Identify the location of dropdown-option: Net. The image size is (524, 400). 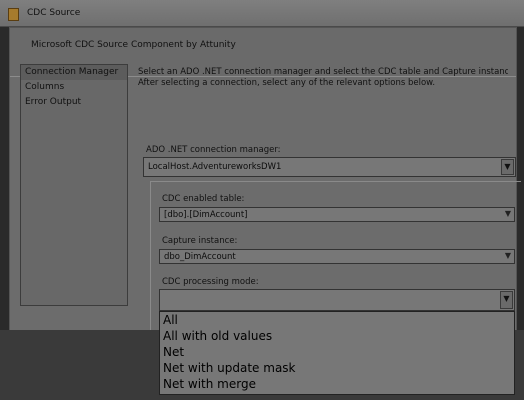
(337, 352).